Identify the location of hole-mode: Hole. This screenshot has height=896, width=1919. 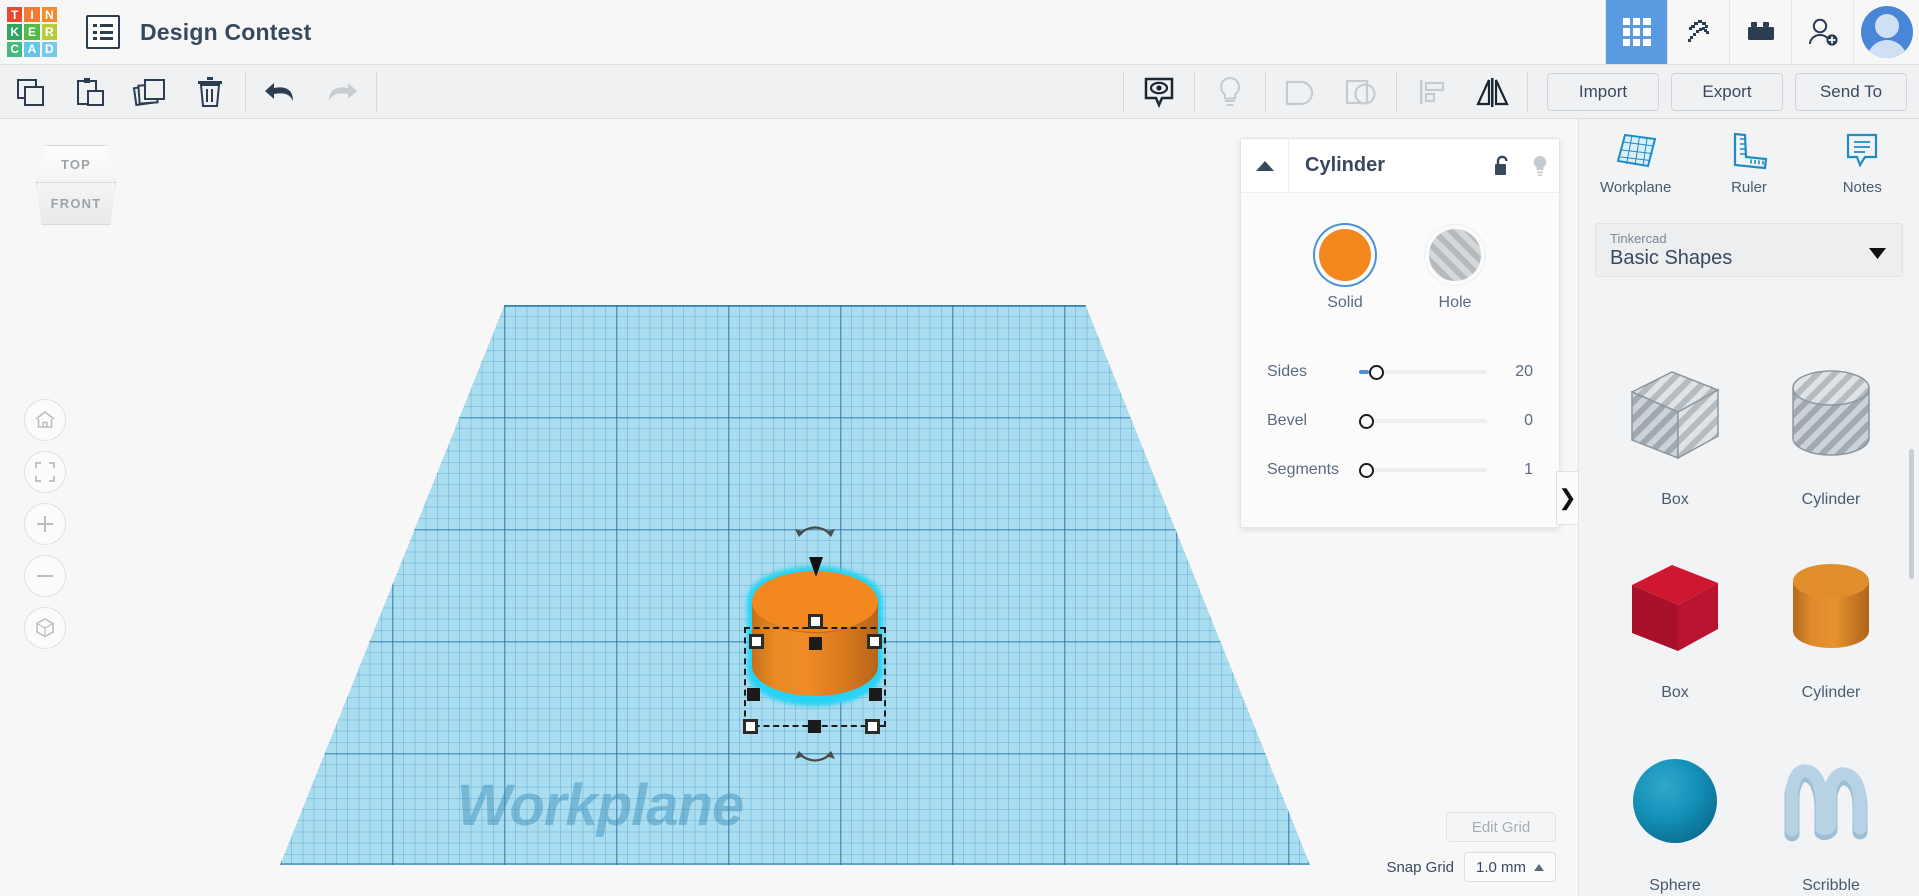
(1455, 270).